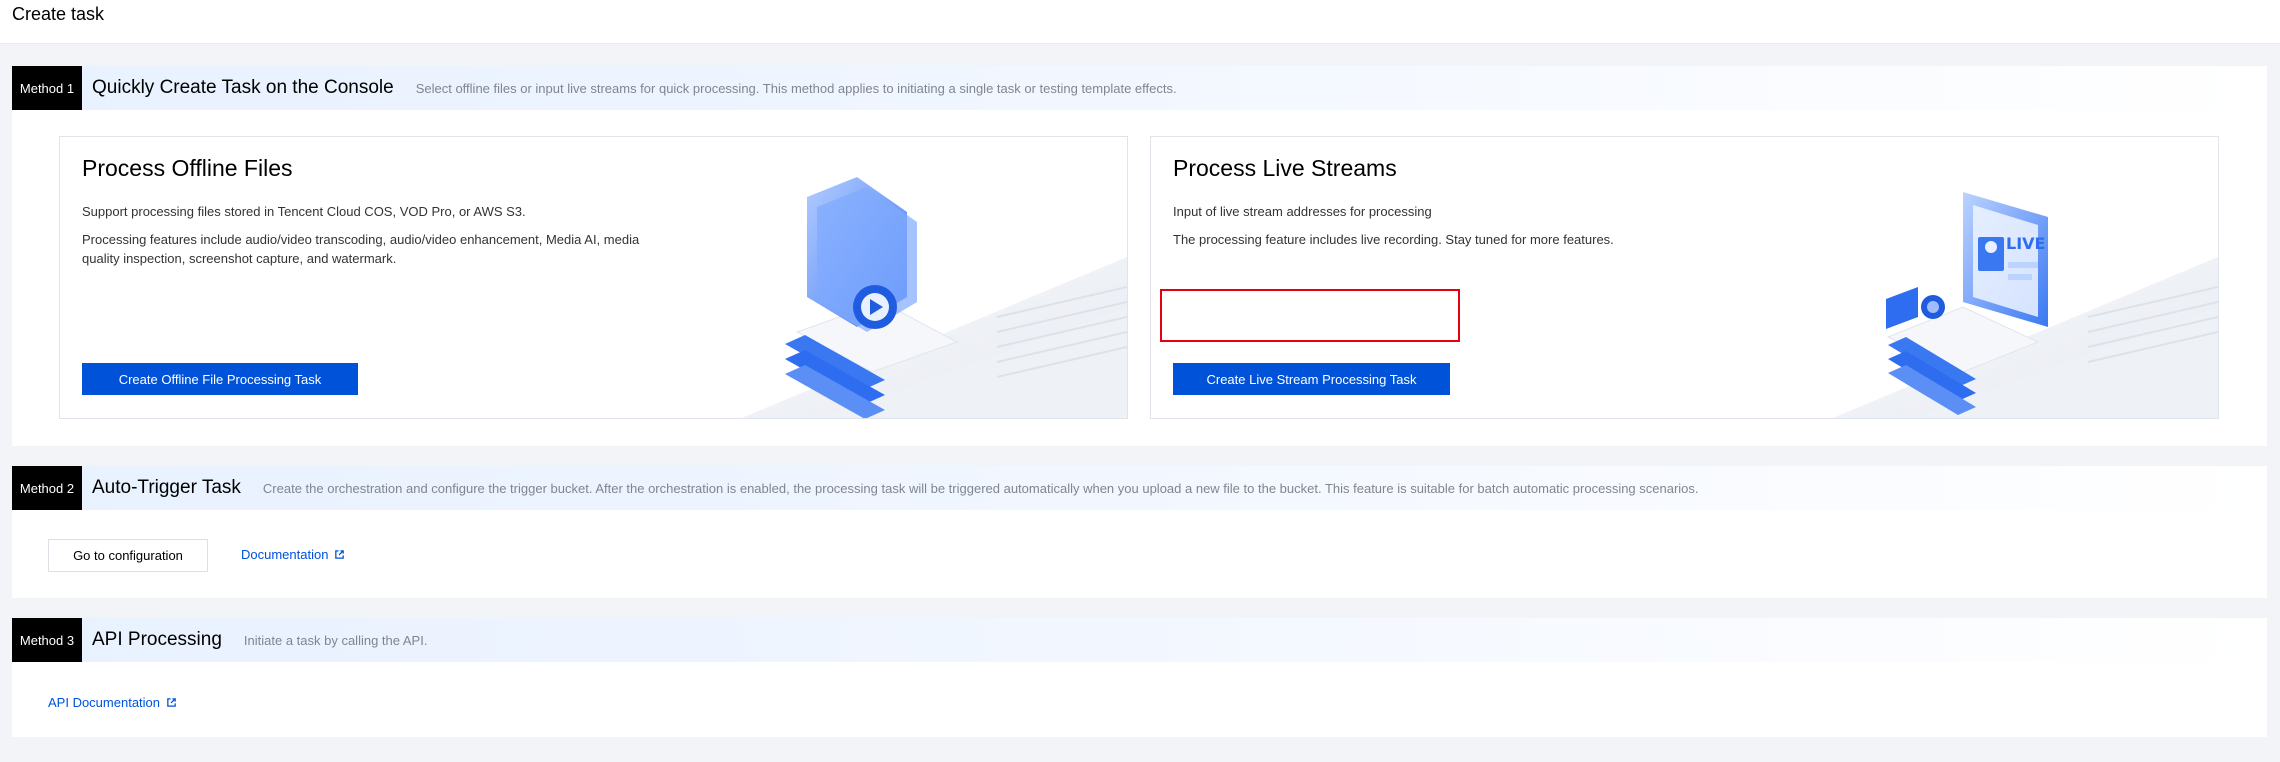 Image resolution: width=2280 pixels, height=762 pixels. I want to click on page-title: Create task, so click(58, 14).